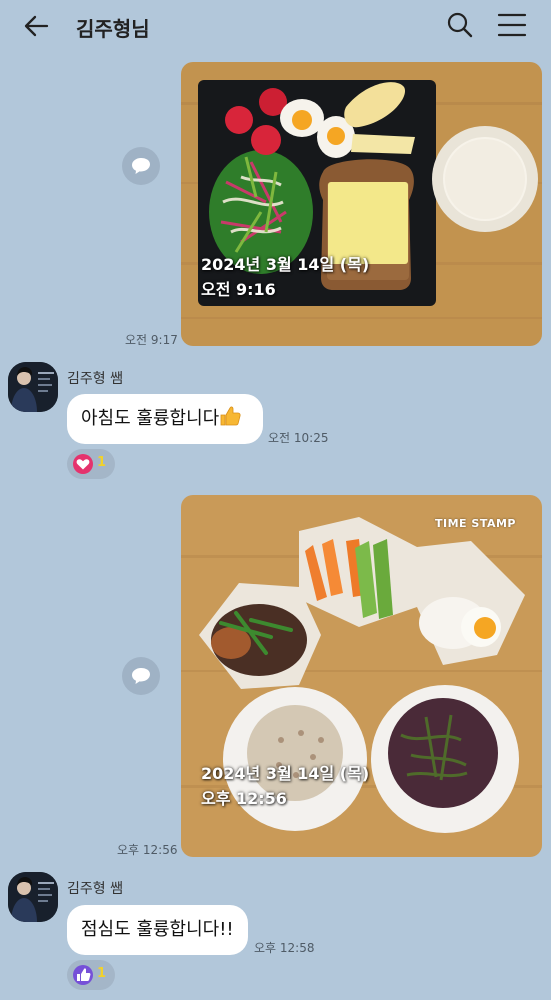 This screenshot has height=1000, width=551. Describe the element at coordinates (151, 340) in the screenshot. I see `message-time: 오전 9:17` at that location.